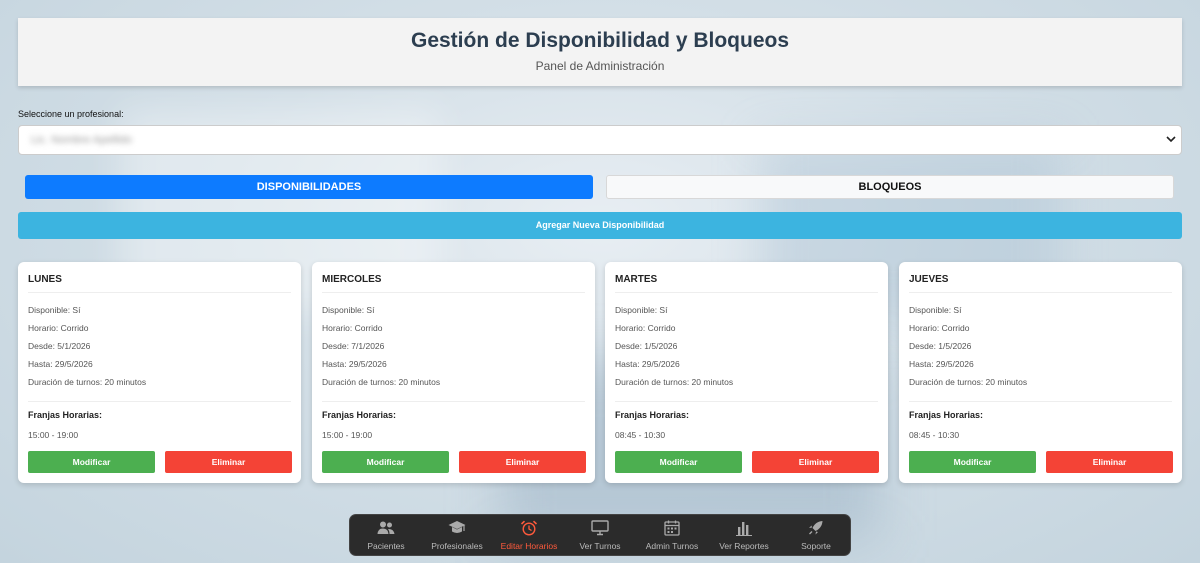  What do you see at coordinates (457, 546) in the screenshot?
I see `nav-label: Profesionales` at bounding box center [457, 546].